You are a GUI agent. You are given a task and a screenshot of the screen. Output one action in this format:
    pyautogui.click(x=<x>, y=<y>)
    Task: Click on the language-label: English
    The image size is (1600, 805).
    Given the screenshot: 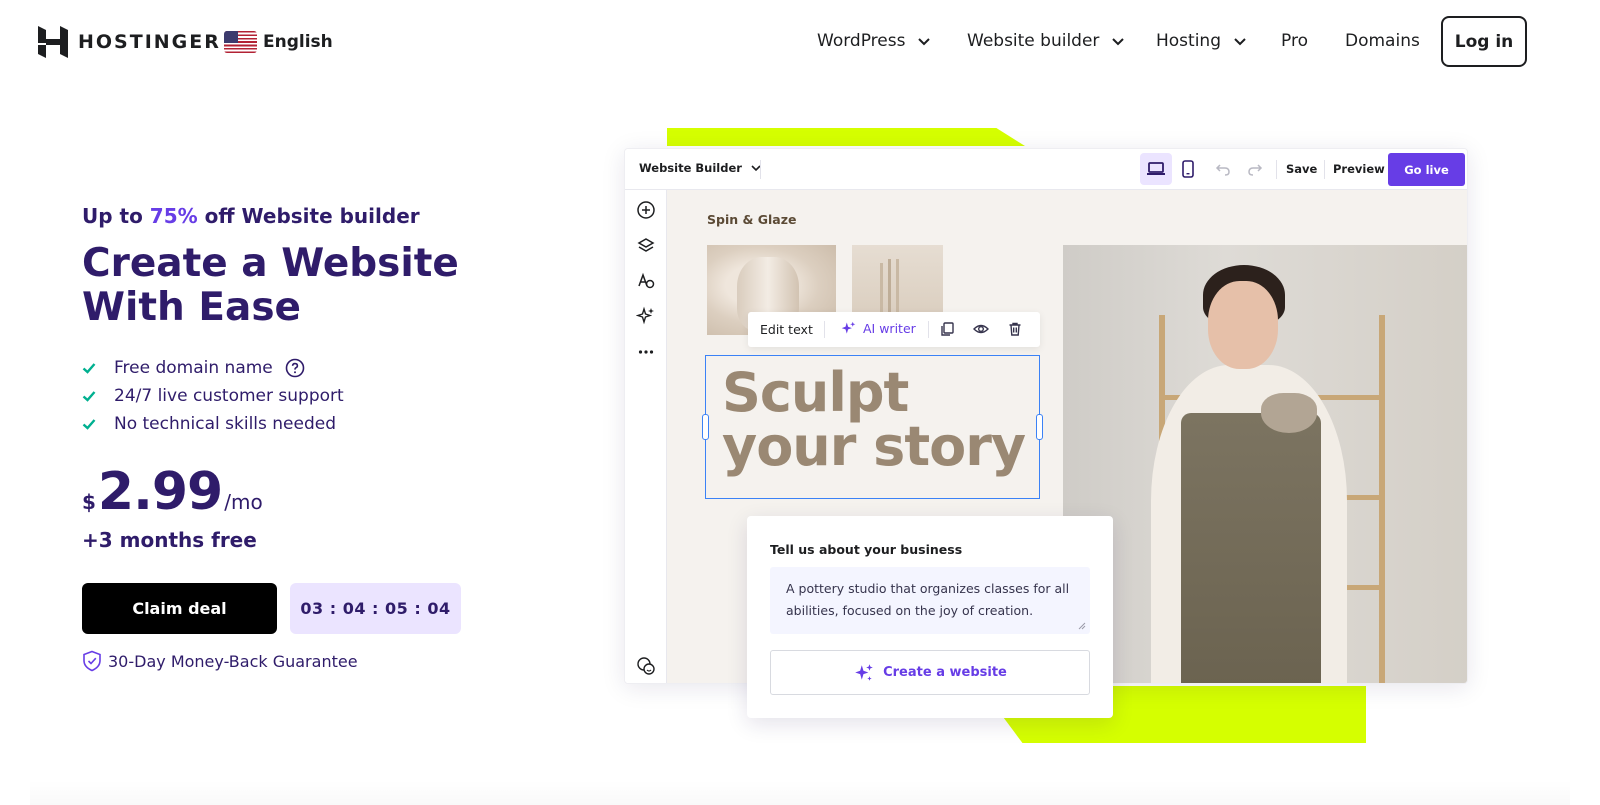 What is the action you would take?
    pyautogui.click(x=298, y=42)
    